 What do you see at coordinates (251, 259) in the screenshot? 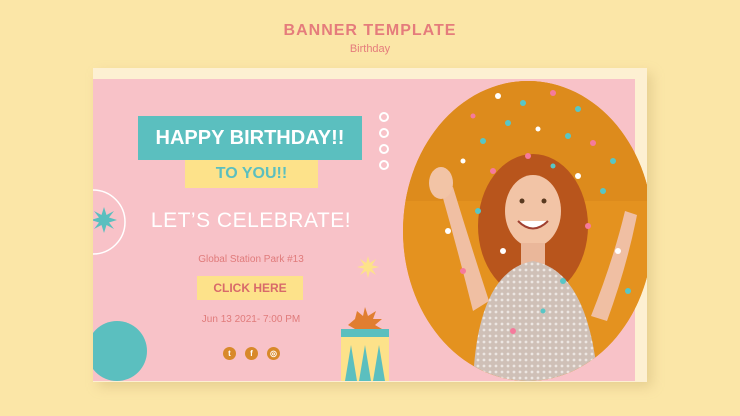
I see `event-location: Global Station Park #13` at bounding box center [251, 259].